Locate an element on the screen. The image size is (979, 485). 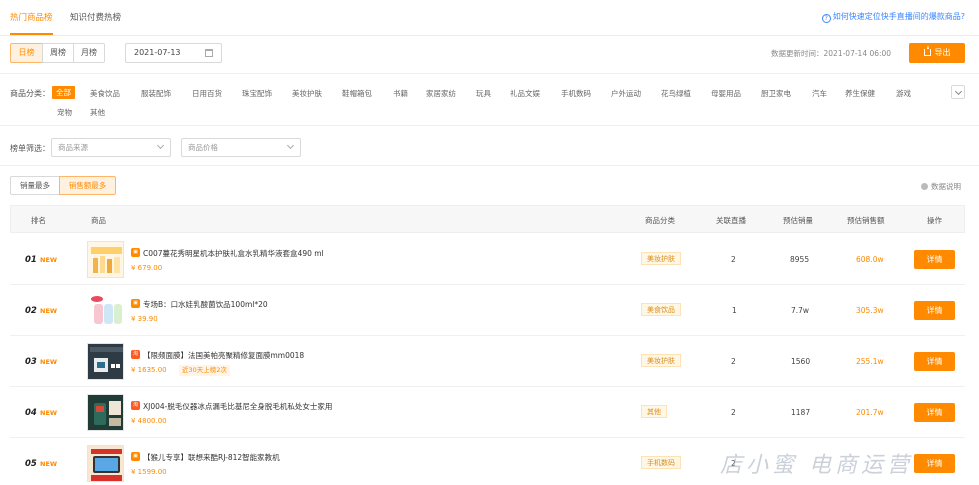
category-item: 宠物 is located at coordinates (64, 112).